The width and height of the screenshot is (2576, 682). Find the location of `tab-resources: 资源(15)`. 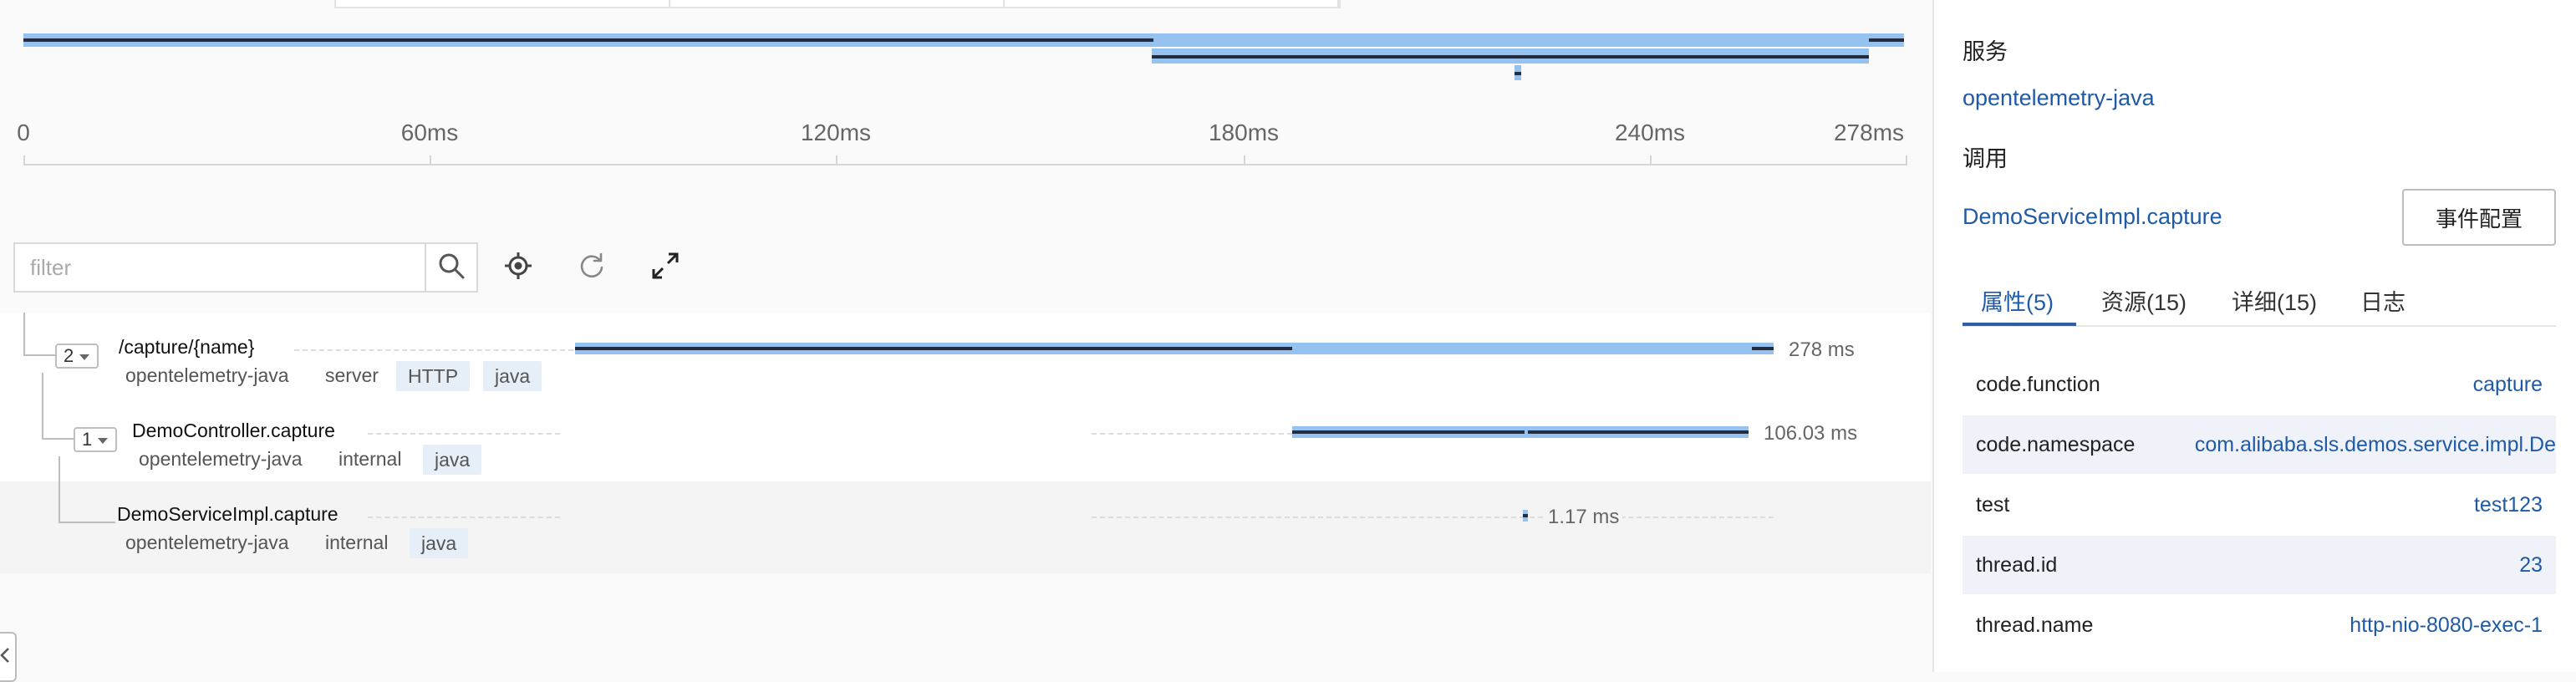

tab-resources: 资源(15) is located at coordinates (2144, 300).